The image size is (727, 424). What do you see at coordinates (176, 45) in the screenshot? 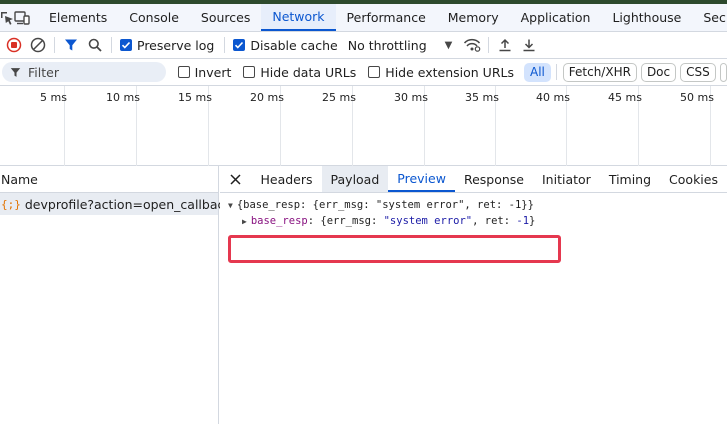
I see `preserve-log-label: Preserve log` at bounding box center [176, 45].